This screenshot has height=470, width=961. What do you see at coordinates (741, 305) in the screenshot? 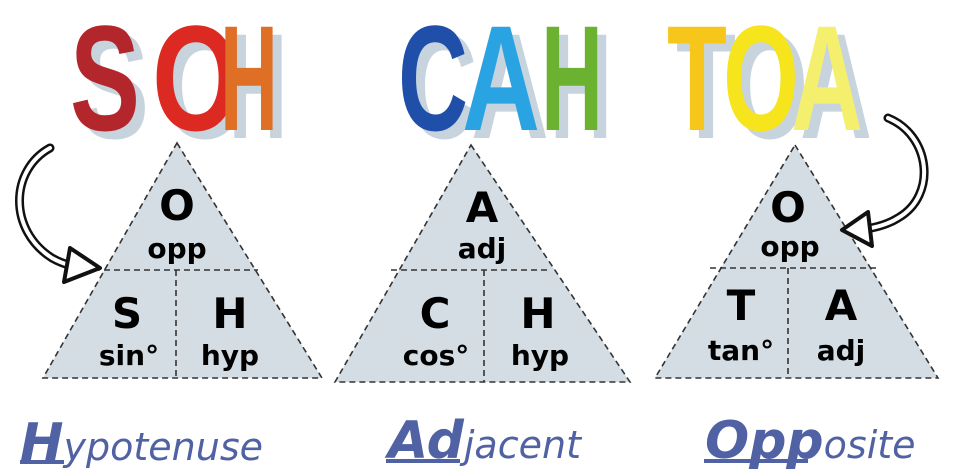
I see `triangle-left-letter: T` at bounding box center [741, 305].